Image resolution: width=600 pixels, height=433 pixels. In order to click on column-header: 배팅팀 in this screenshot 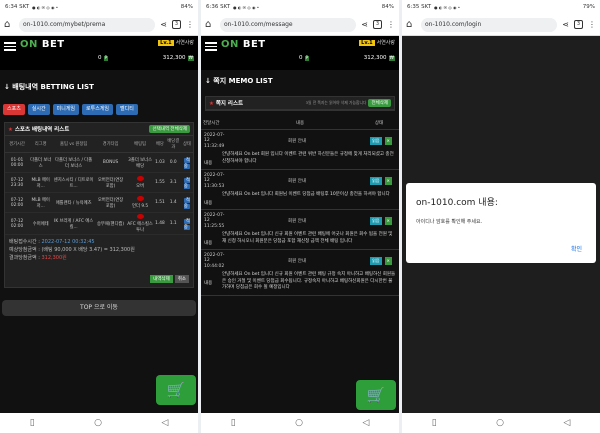, I will do `click(140, 144)`.